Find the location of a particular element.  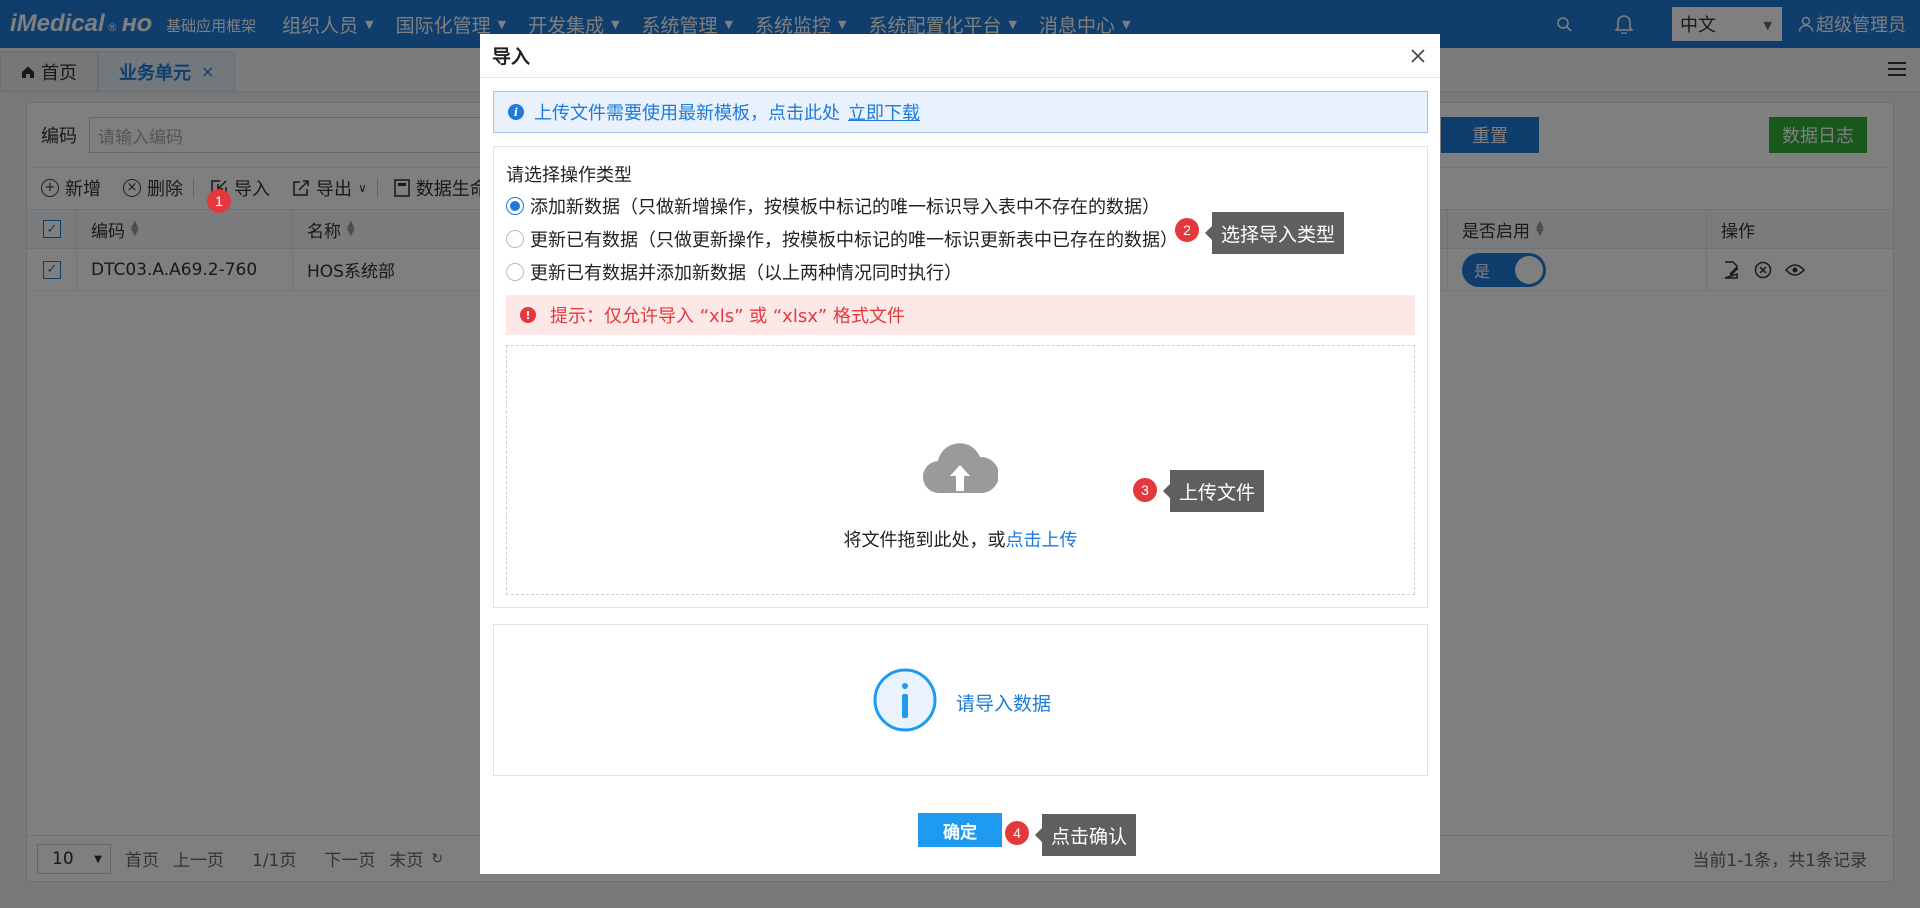

radio-add-new: 添加新数据（只做新增操作，按模板中标记的唯一标识导入表中不存在的数据） is located at coordinates (833, 206).